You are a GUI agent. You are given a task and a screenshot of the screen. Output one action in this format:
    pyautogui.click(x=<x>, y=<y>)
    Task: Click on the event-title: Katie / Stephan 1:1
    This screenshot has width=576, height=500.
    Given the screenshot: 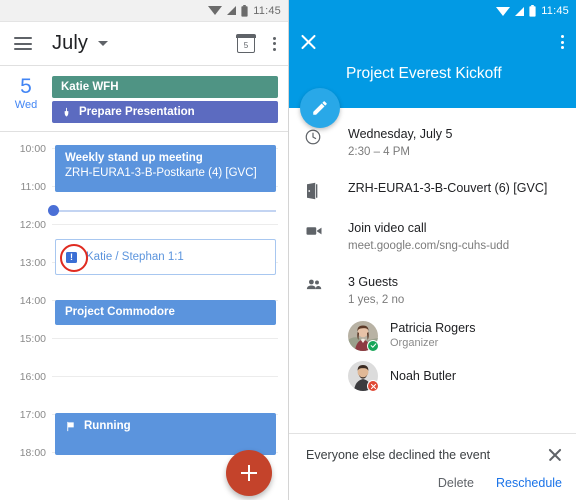 What is the action you would take?
    pyautogui.click(x=135, y=256)
    